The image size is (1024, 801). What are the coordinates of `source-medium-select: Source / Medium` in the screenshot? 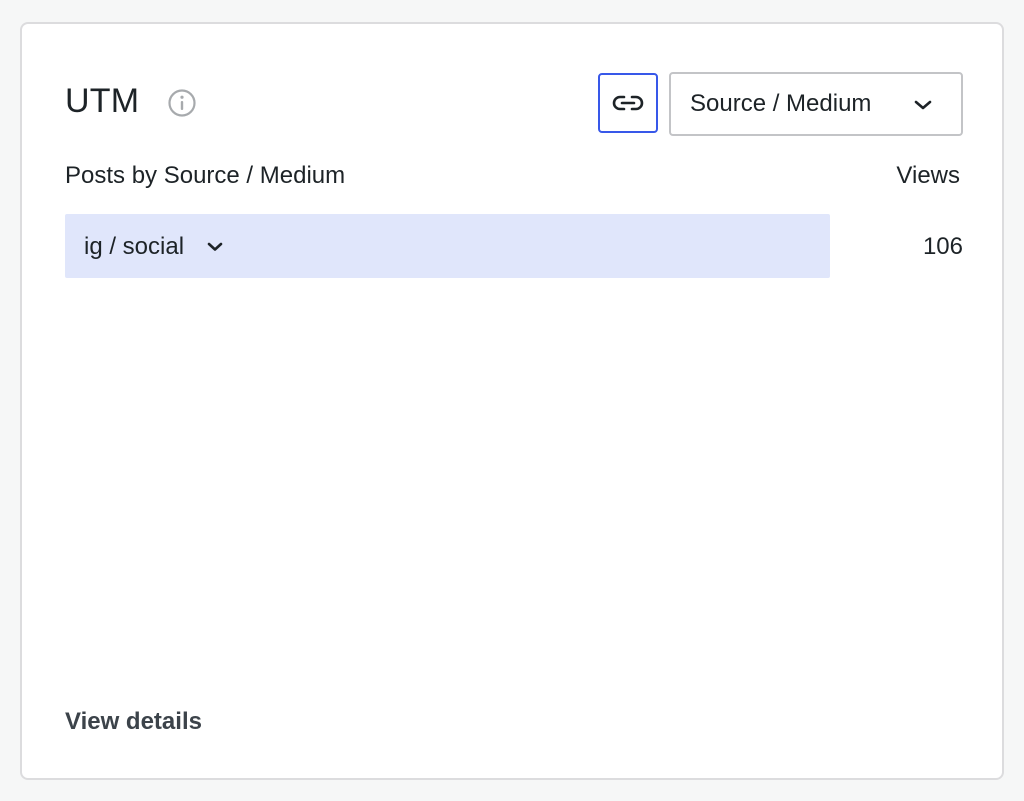 It's located at (816, 104).